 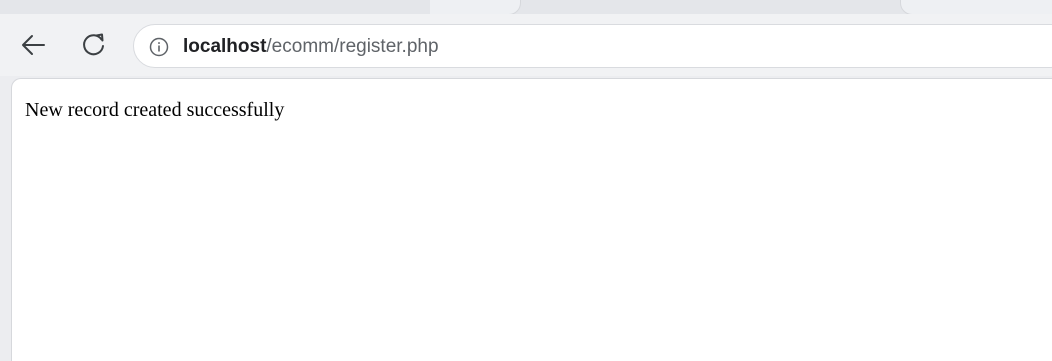 I want to click on arrow-left-icon, so click(x=33, y=45).